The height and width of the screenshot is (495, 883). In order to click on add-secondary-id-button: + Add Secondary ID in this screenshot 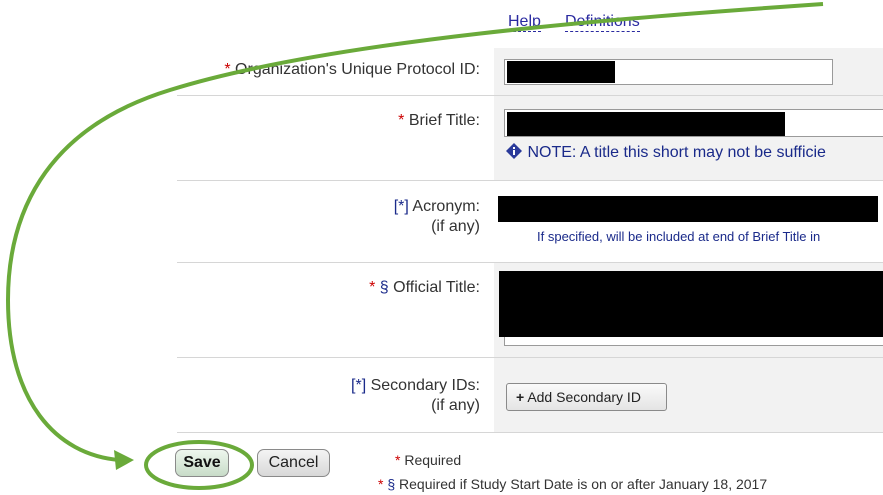, I will do `click(586, 397)`.